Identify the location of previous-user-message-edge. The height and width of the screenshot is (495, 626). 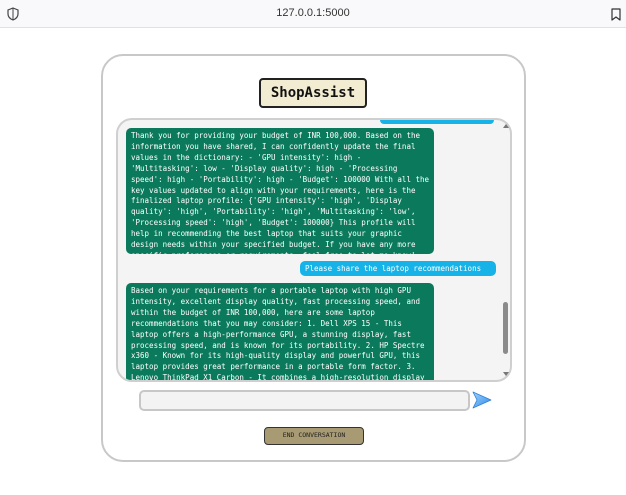
(437, 122).